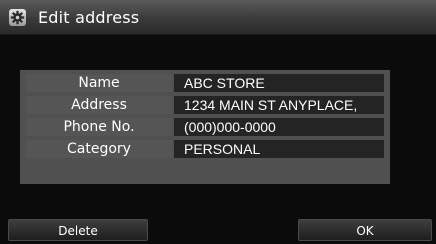  What do you see at coordinates (279, 149) in the screenshot?
I see `field-value-category: PERSONAL` at bounding box center [279, 149].